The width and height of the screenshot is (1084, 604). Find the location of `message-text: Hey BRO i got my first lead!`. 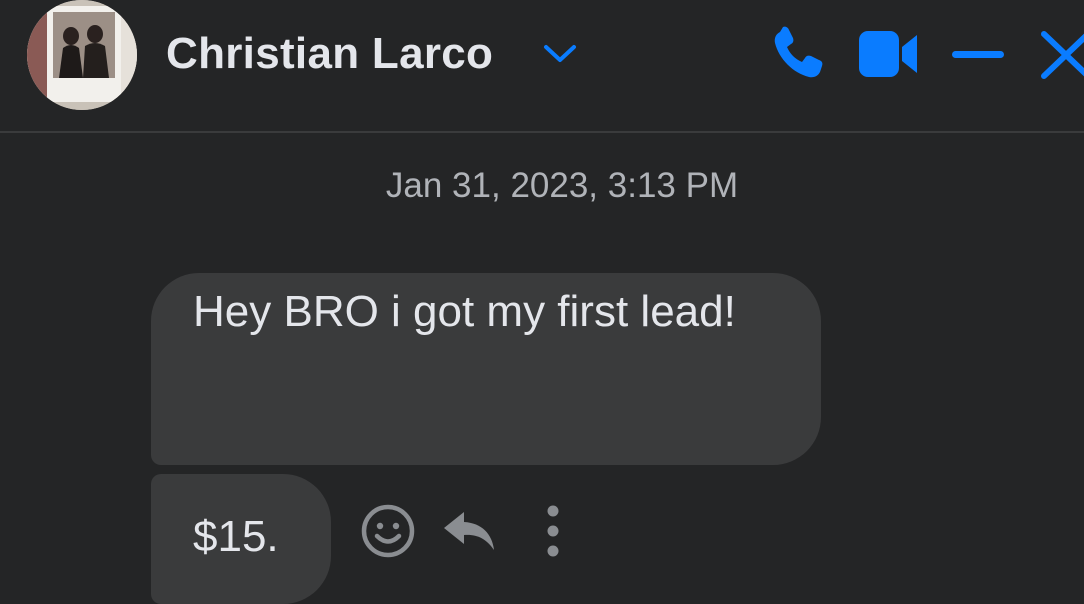

message-text: Hey BRO i got my first lead! is located at coordinates (464, 311).